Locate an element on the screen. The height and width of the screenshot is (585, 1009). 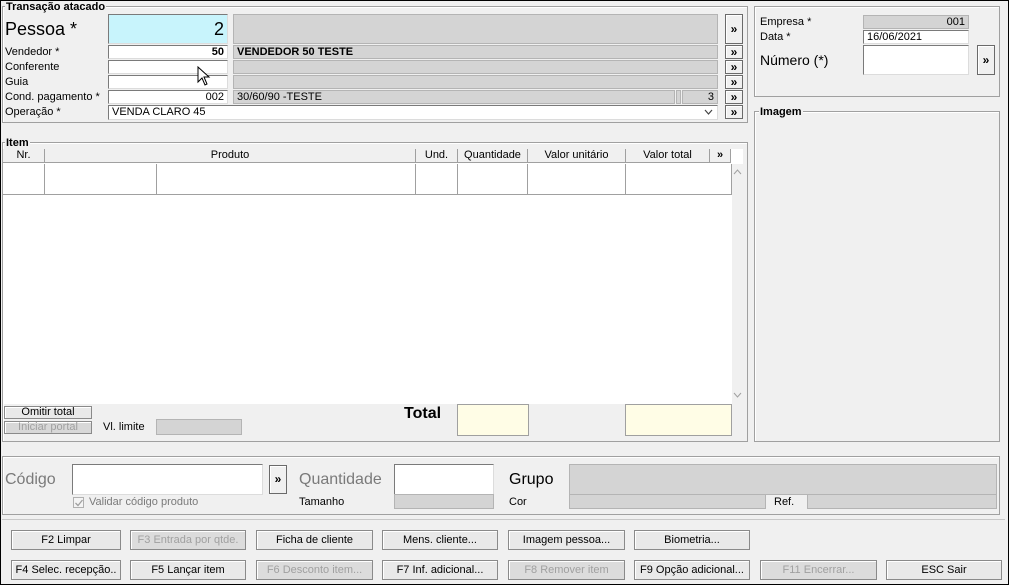
col-und: Und. is located at coordinates (437, 156).